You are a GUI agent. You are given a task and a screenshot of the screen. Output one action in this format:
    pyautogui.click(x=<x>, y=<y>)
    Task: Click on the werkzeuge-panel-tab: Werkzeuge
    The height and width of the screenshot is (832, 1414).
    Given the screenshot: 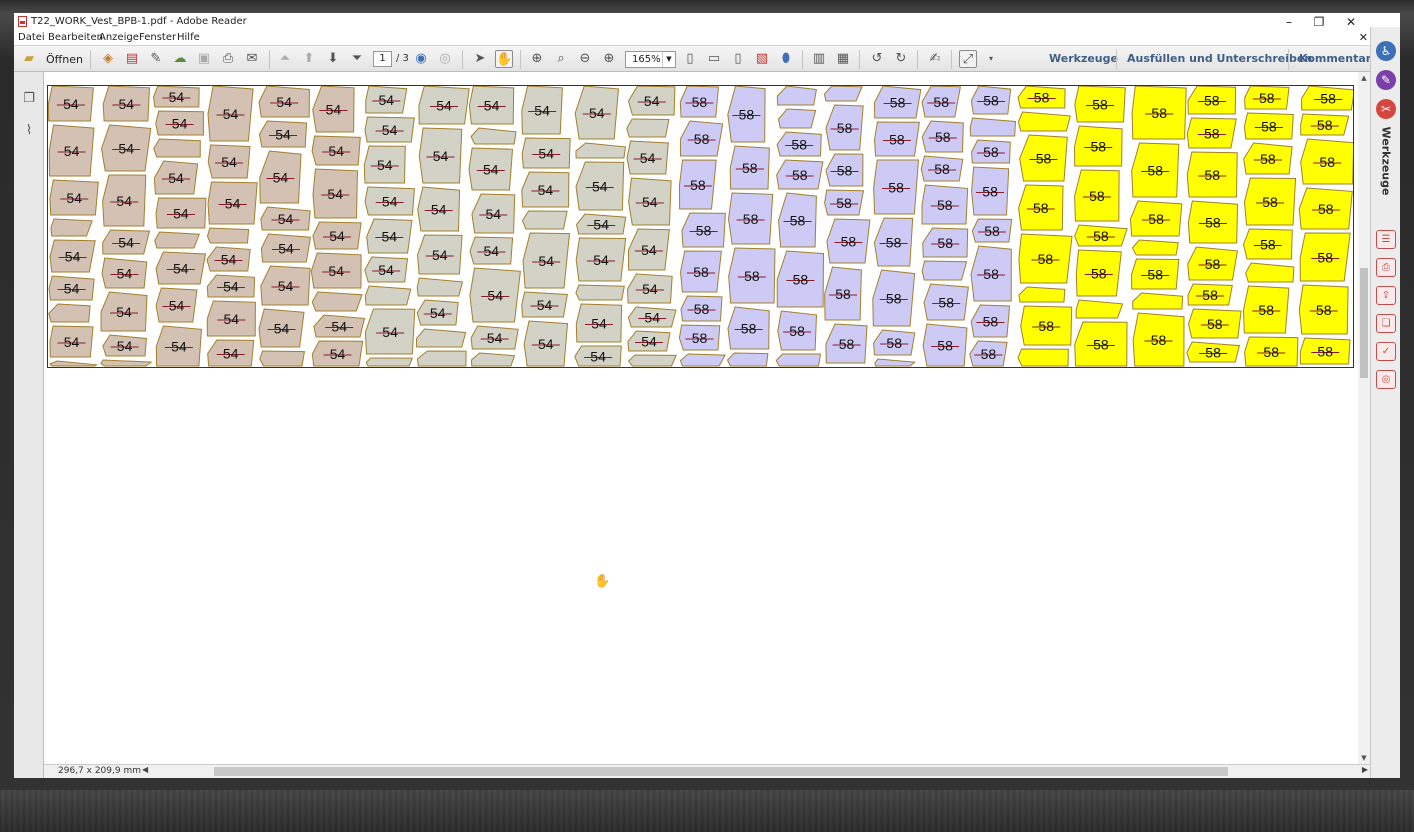 What is the action you would take?
    pyautogui.click(x=1386, y=161)
    